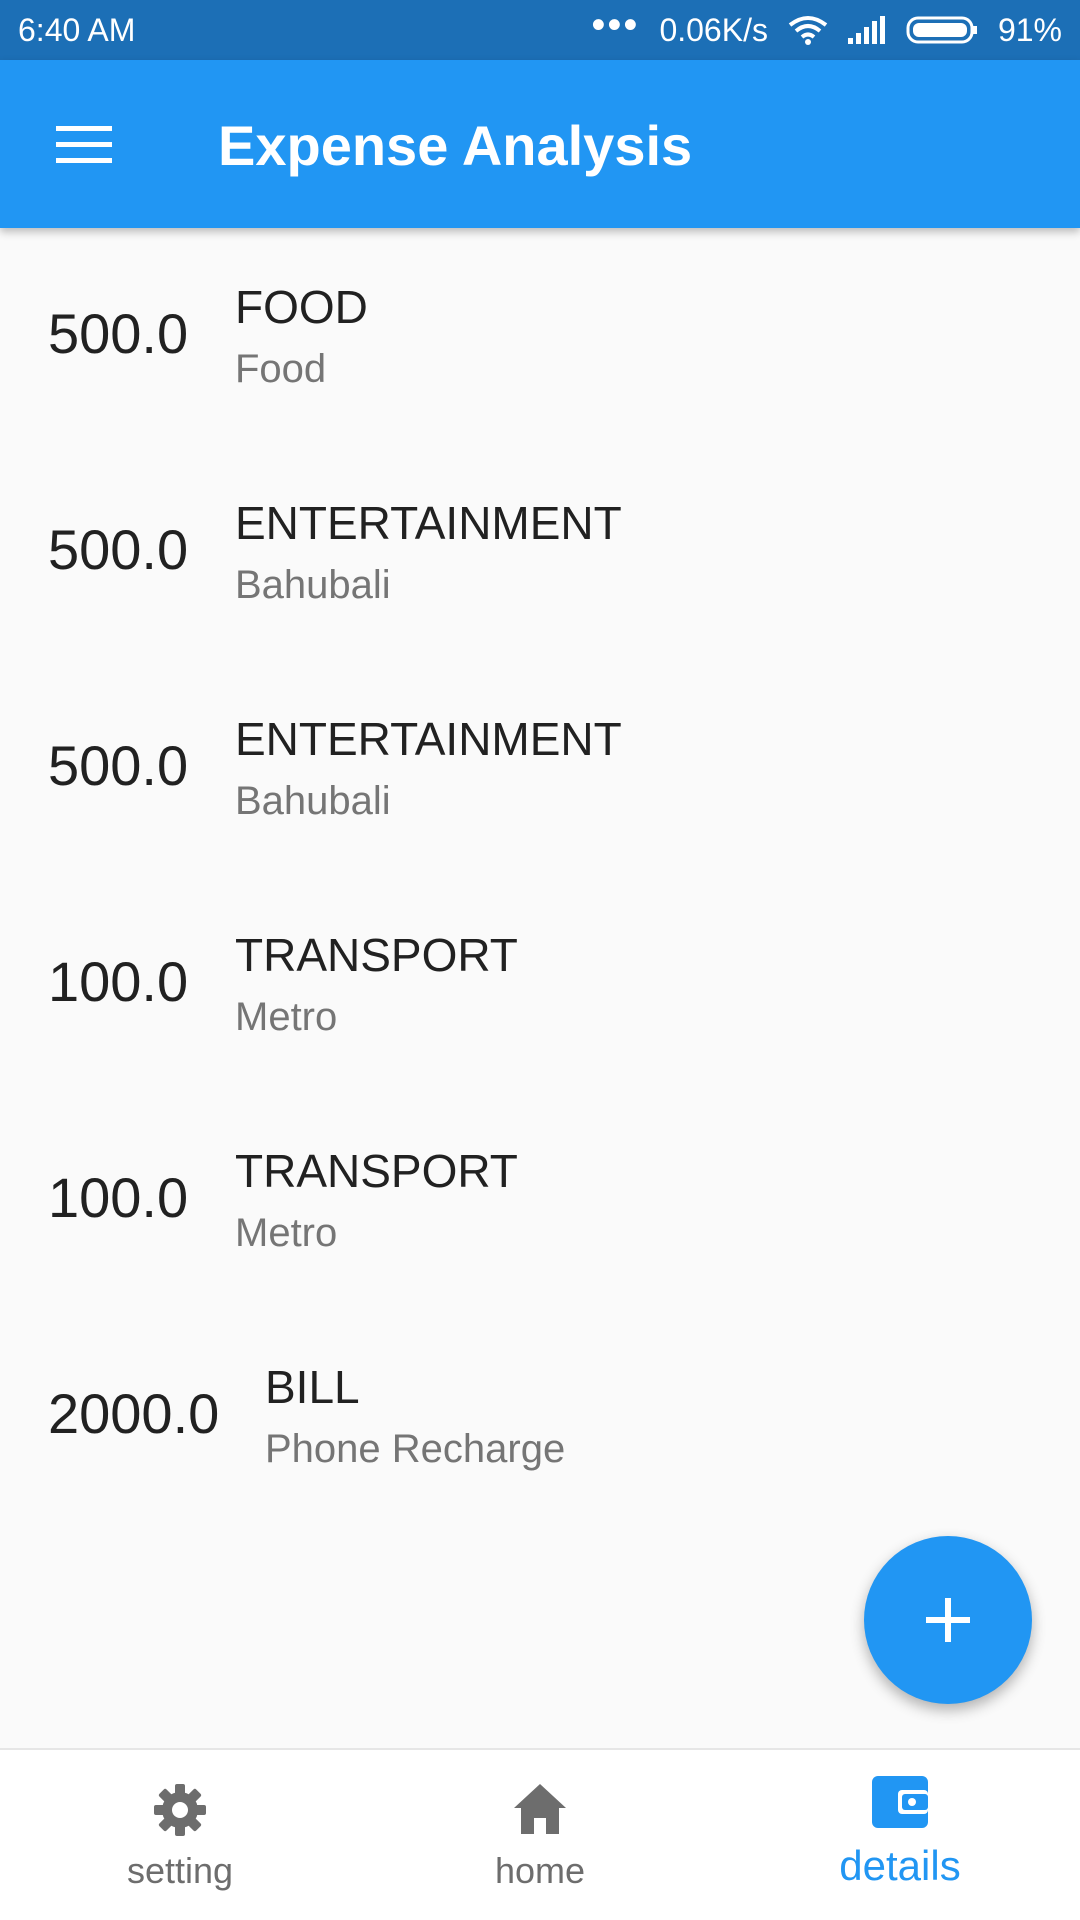 This screenshot has width=1080, height=1920. Describe the element at coordinates (77, 29) in the screenshot. I see `status-time: 6:40 AM` at that location.